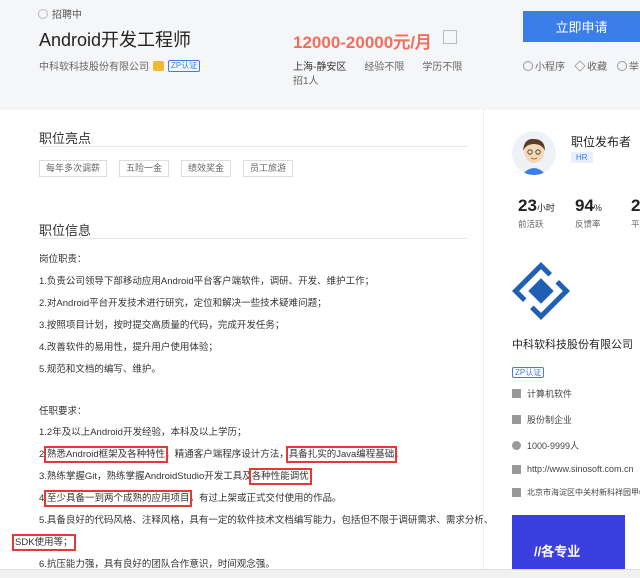 The width and height of the screenshot is (640, 578). I want to click on requirement-item: 1.2年及以上Android开发经验，本科及以上学历；, so click(143, 432).